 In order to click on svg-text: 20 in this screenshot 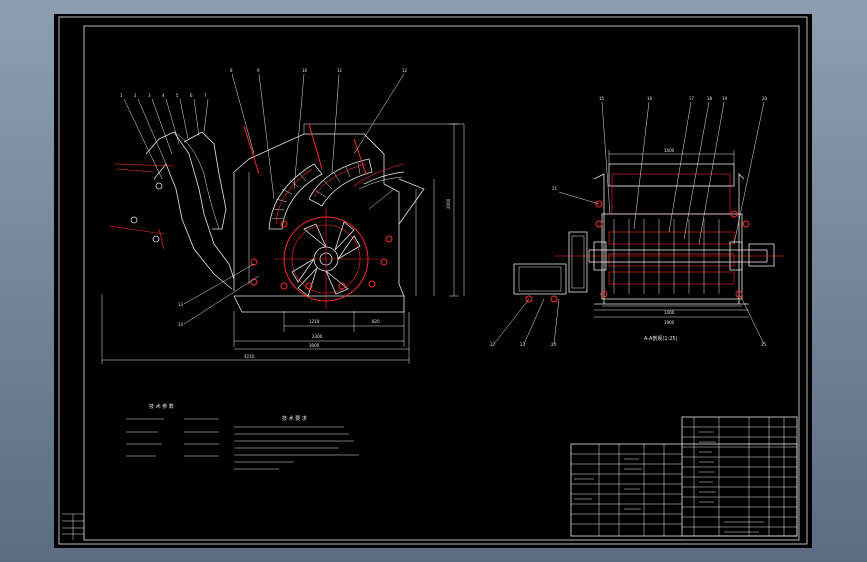, I will do `click(765, 98)`.